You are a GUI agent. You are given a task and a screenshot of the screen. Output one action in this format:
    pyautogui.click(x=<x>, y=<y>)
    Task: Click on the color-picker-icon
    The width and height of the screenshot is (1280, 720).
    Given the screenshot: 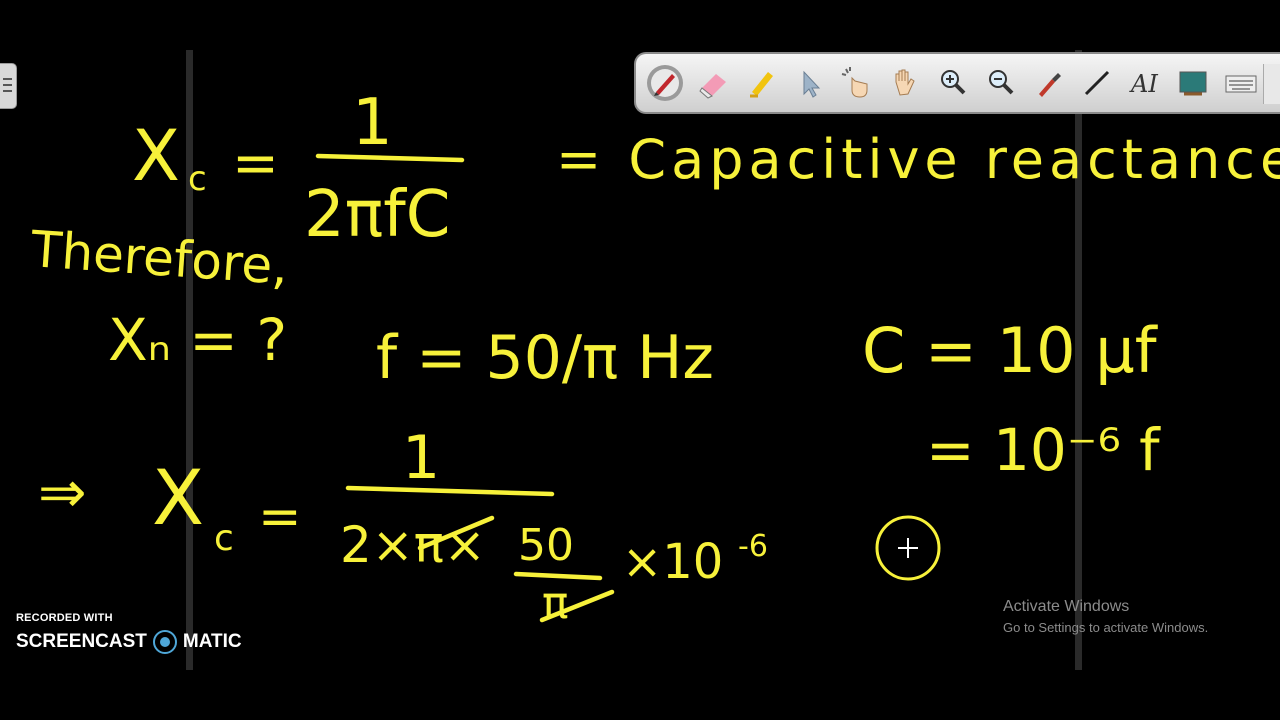 What is the action you would take?
    pyautogui.click(x=1049, y=83)
    